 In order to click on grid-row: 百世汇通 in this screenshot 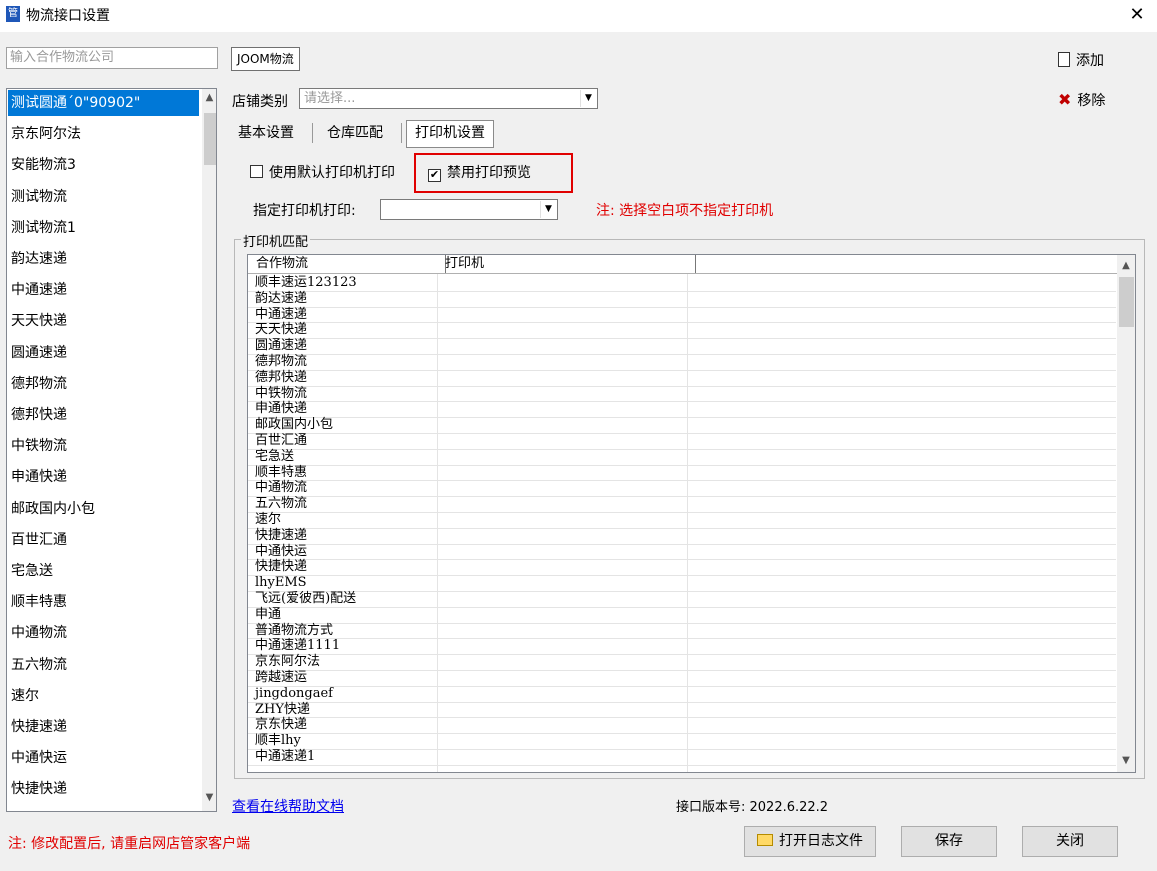, I will do `click(682, 441)`.